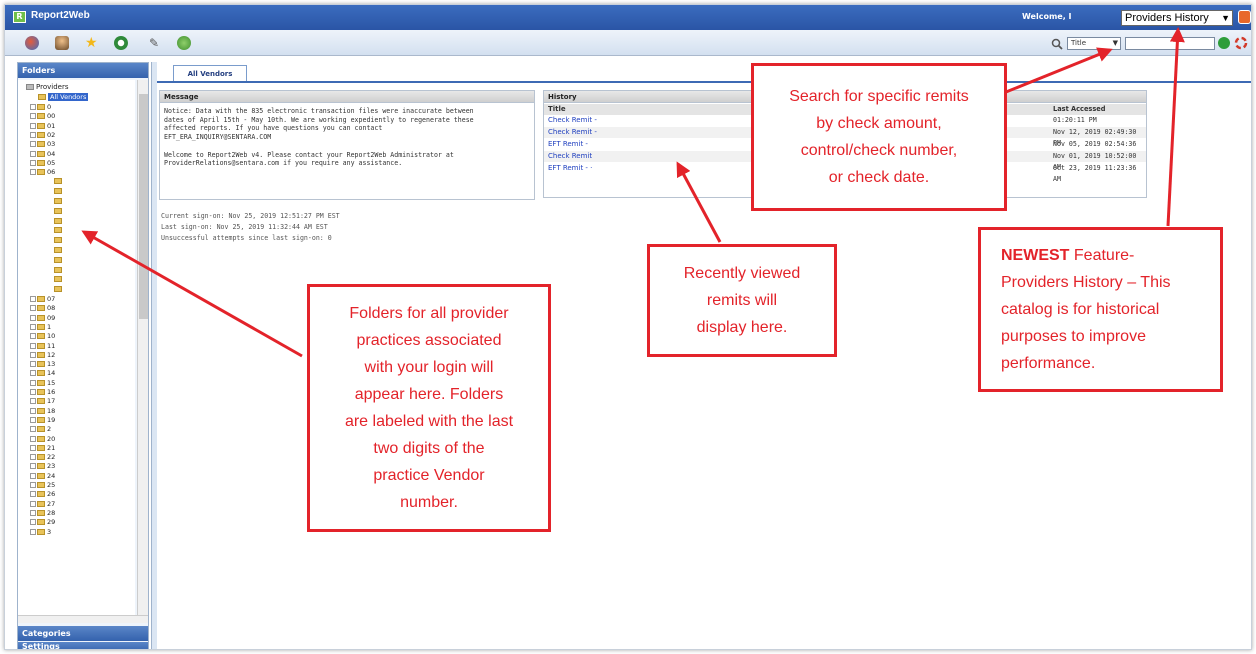 The image size is (1256, 654). Describe the element at coordinates (42, 522) in the screenshot. I see `tree-folder: 29` at that location.